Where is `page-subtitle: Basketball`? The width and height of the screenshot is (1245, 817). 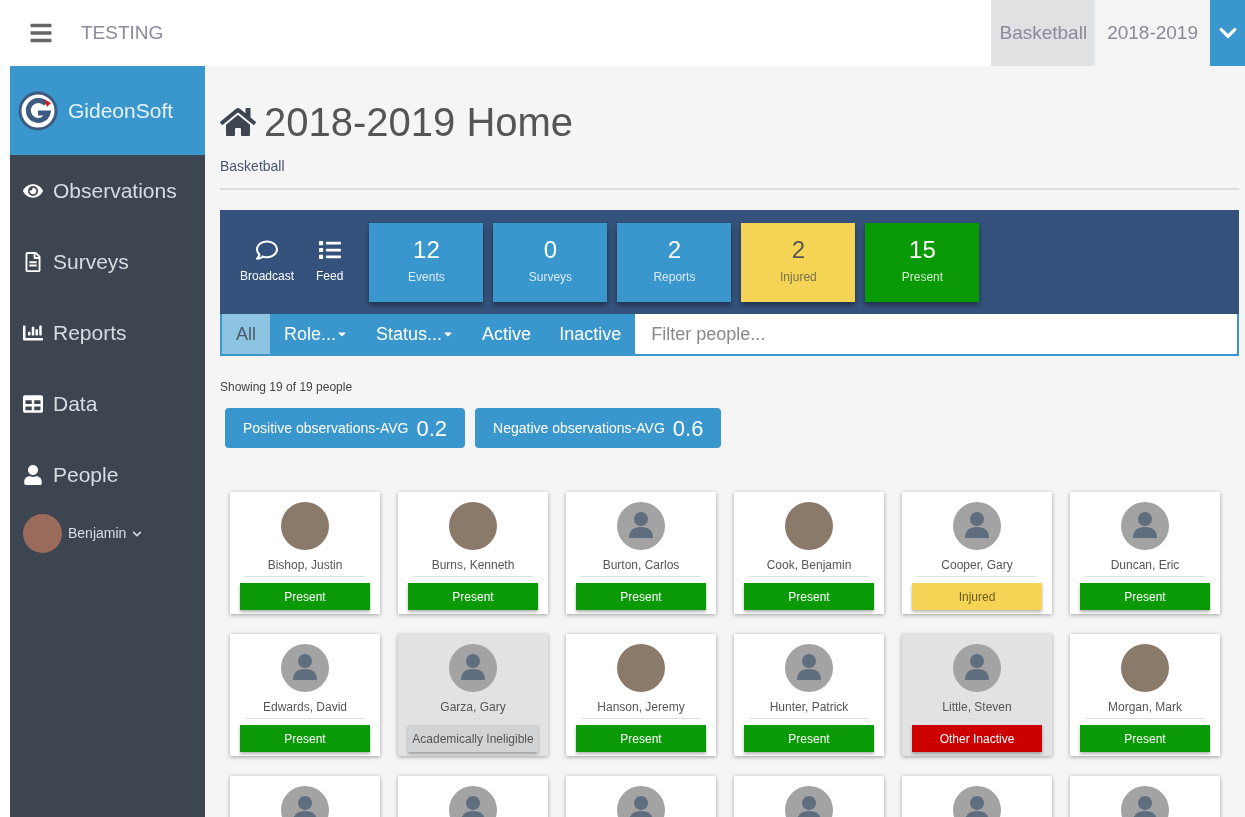 page-subtitle: Basketball is located at coordinates (253, 166).